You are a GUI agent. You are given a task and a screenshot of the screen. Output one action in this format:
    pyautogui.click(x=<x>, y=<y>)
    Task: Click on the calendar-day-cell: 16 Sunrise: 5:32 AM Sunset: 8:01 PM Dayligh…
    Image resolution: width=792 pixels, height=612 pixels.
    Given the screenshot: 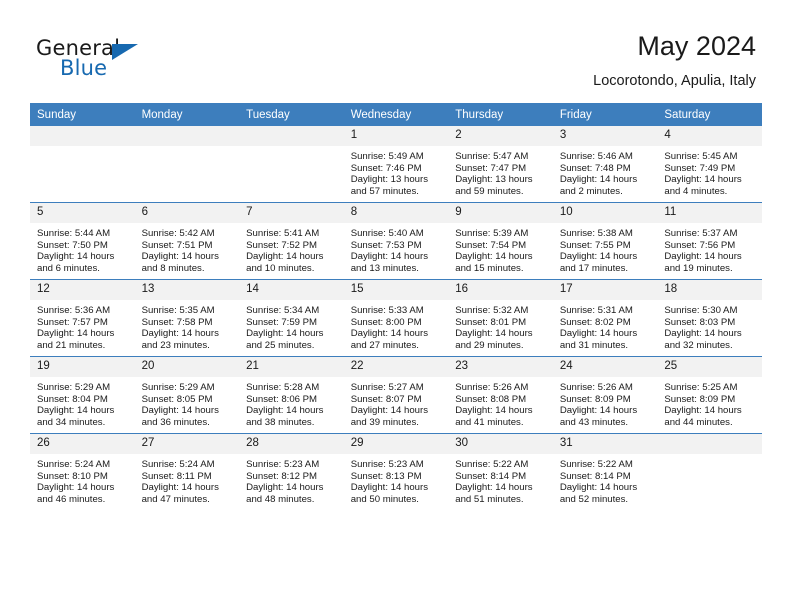 What is the action you would take?
    pyautogui.click(x=500, y=318)
    